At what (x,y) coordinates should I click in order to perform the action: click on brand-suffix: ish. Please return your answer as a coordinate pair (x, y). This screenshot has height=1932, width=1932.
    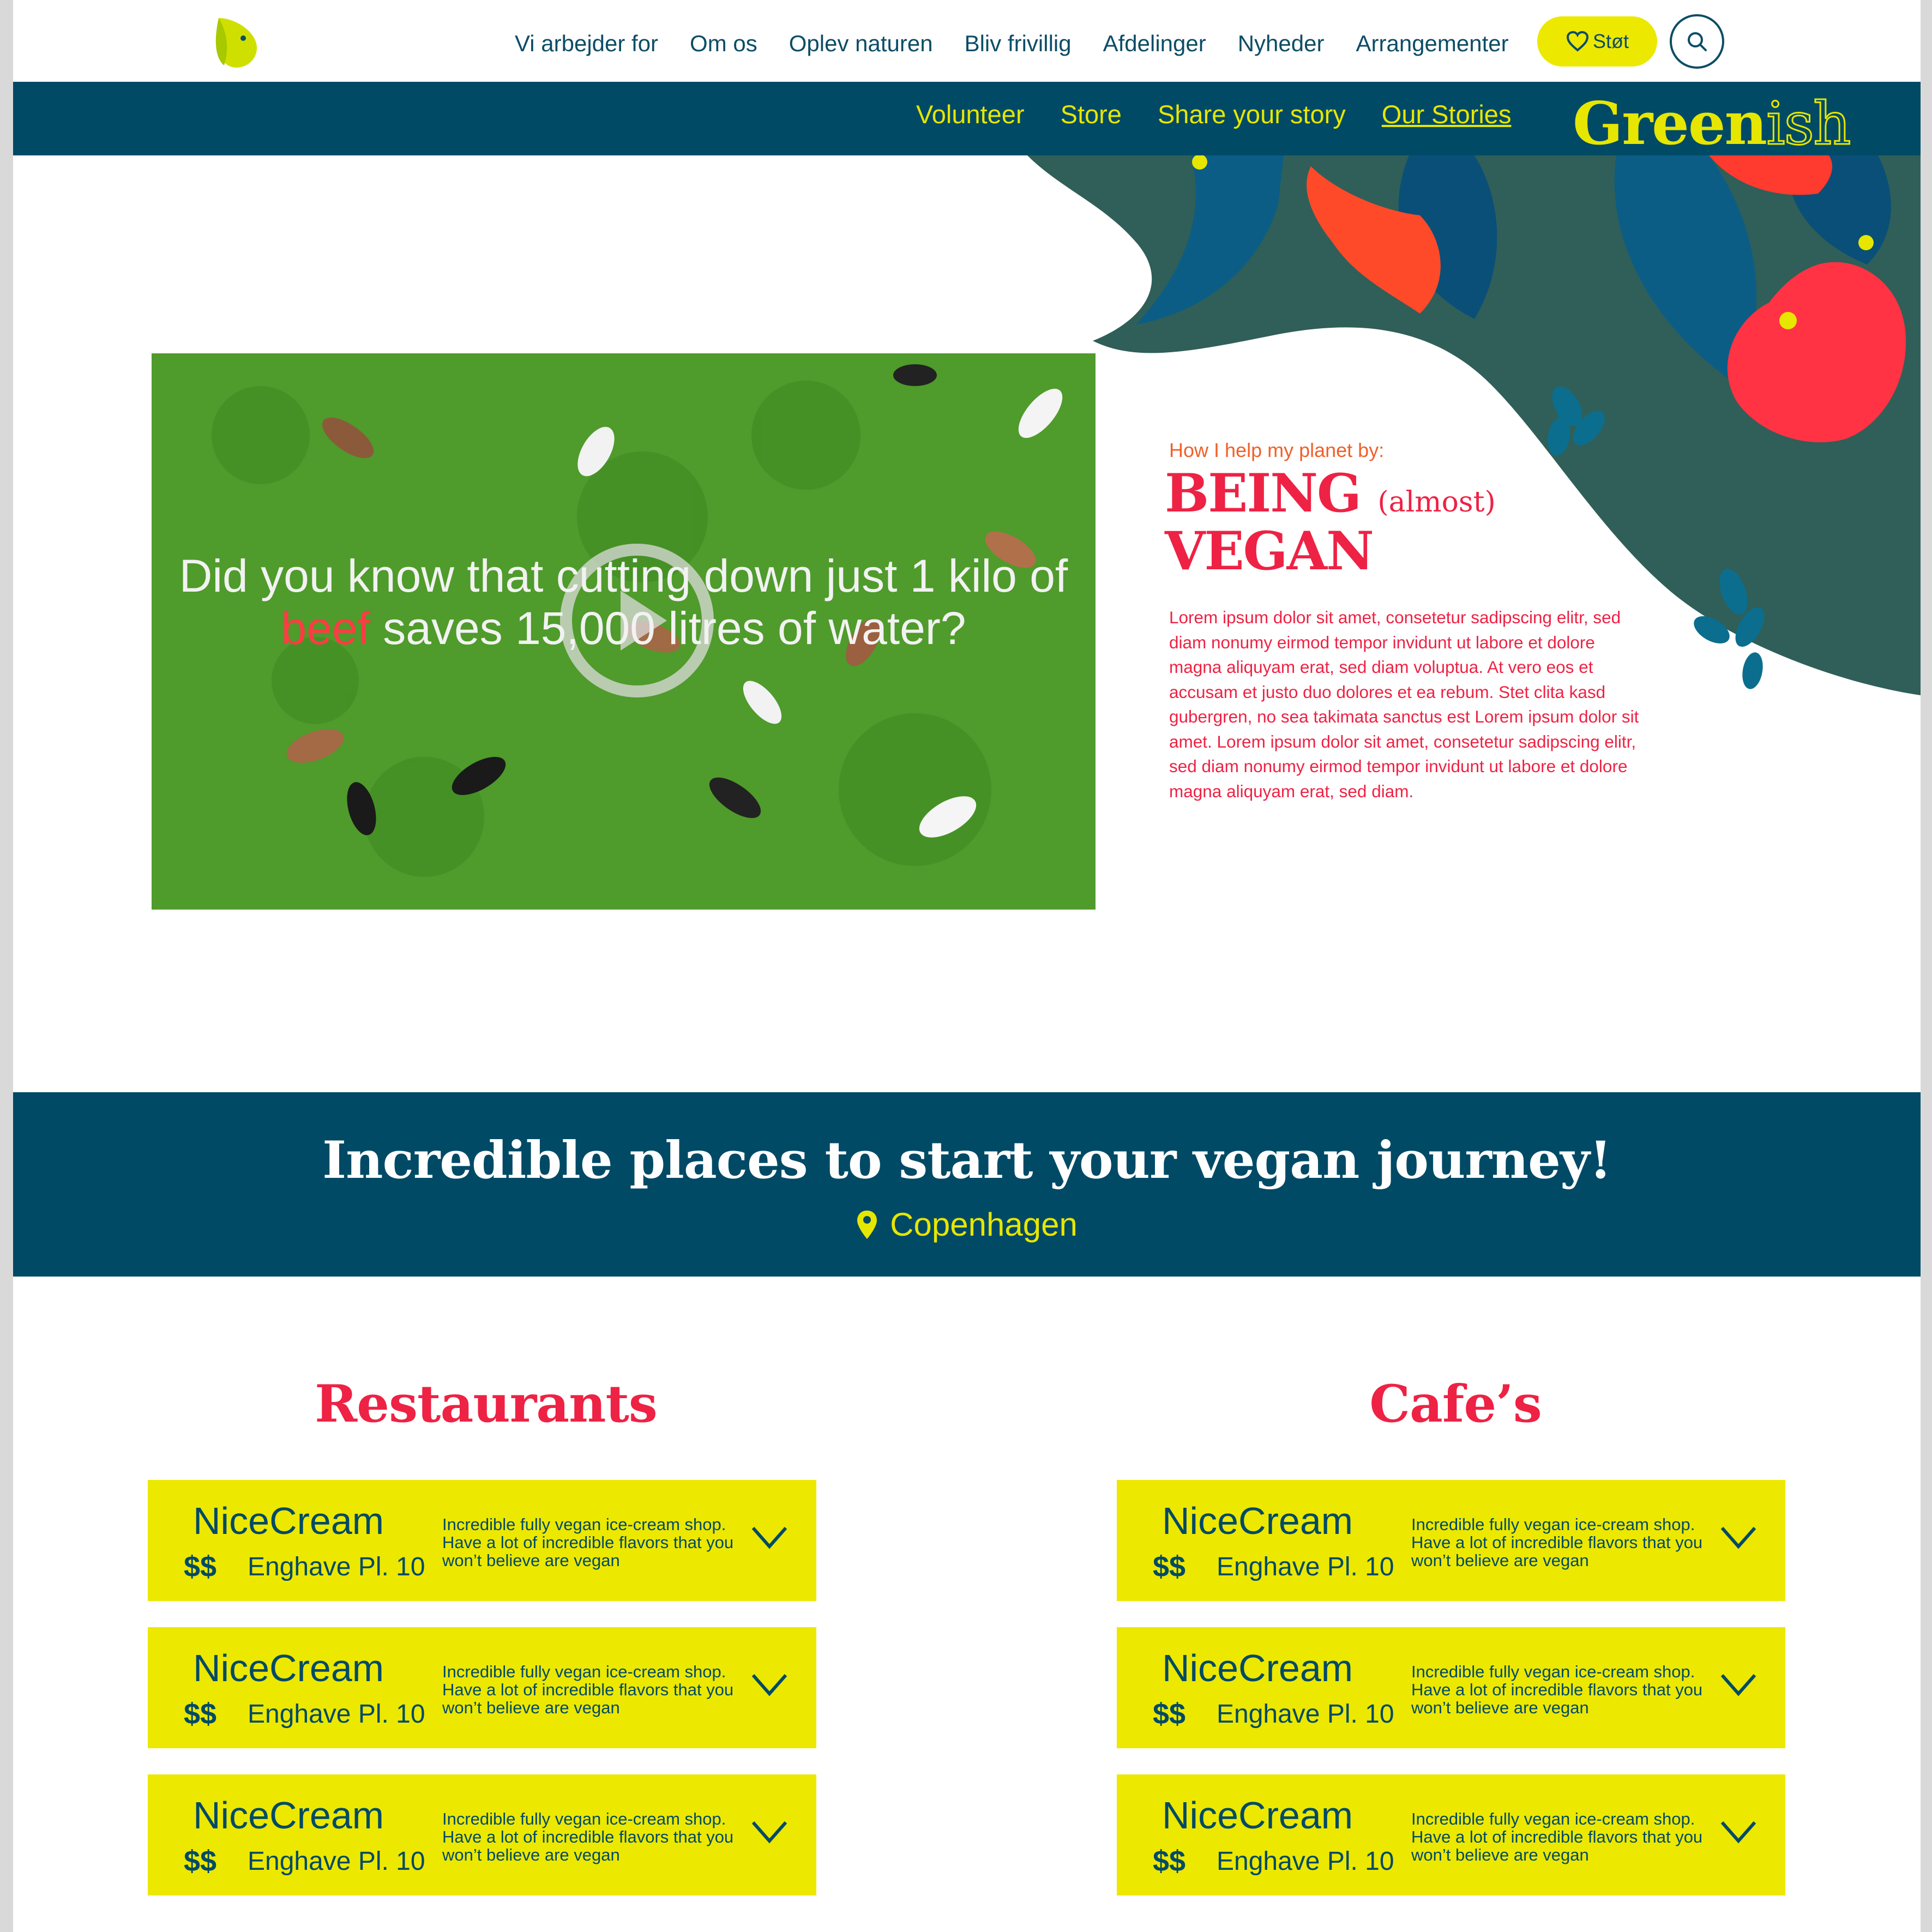
    Looking at the image, I should click on (1809, 124).